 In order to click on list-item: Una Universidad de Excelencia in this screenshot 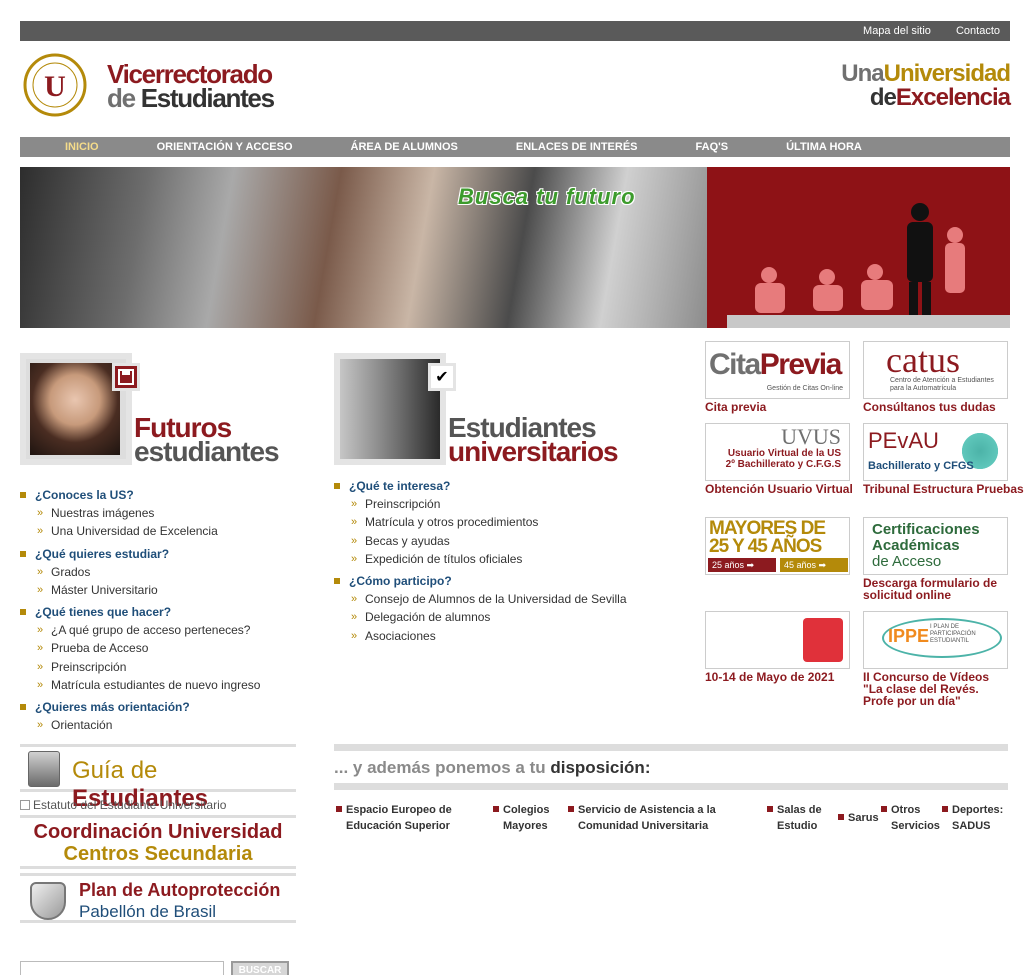, I will do `click(170, 531)`.